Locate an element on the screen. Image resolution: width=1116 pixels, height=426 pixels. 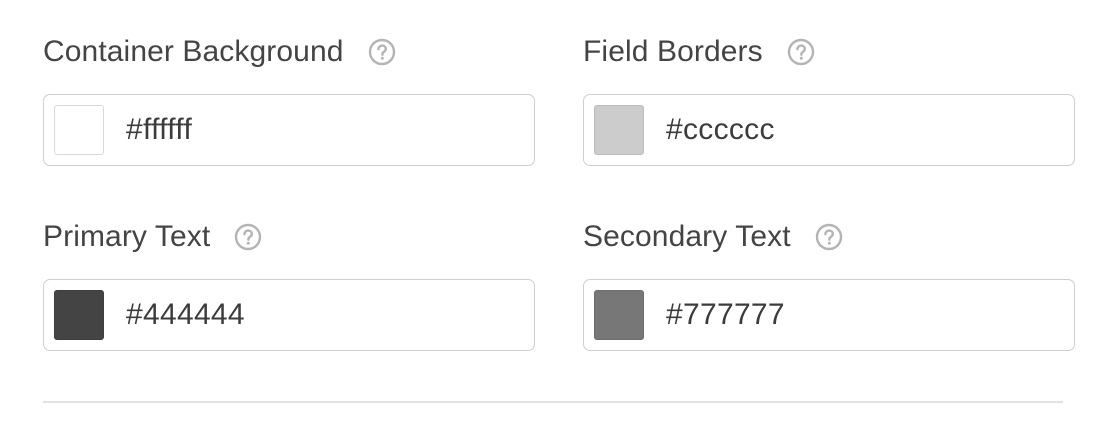
primary-text-color-input: #444444 is located at coordinates (289, 315).